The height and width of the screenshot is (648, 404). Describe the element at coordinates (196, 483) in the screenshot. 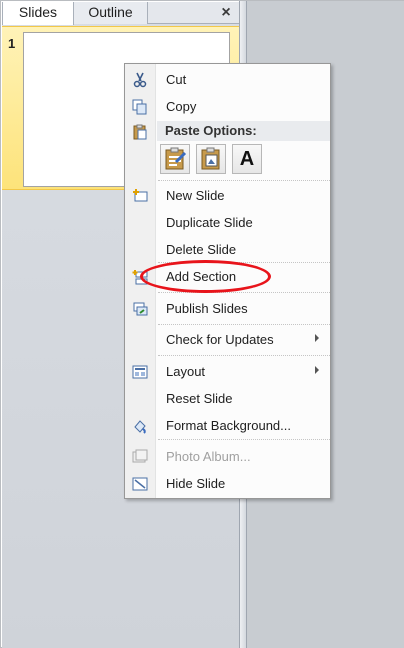

I see `menu-item-label: Hide Slide` at that location.